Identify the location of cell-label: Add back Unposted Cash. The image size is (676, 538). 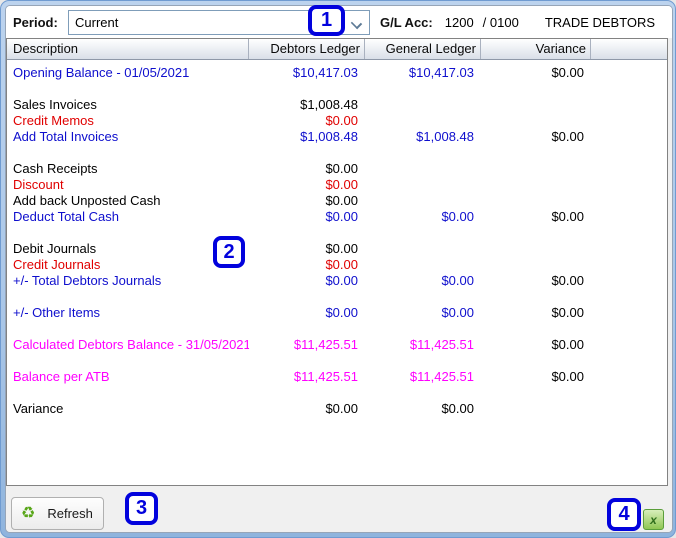
(87, 200).